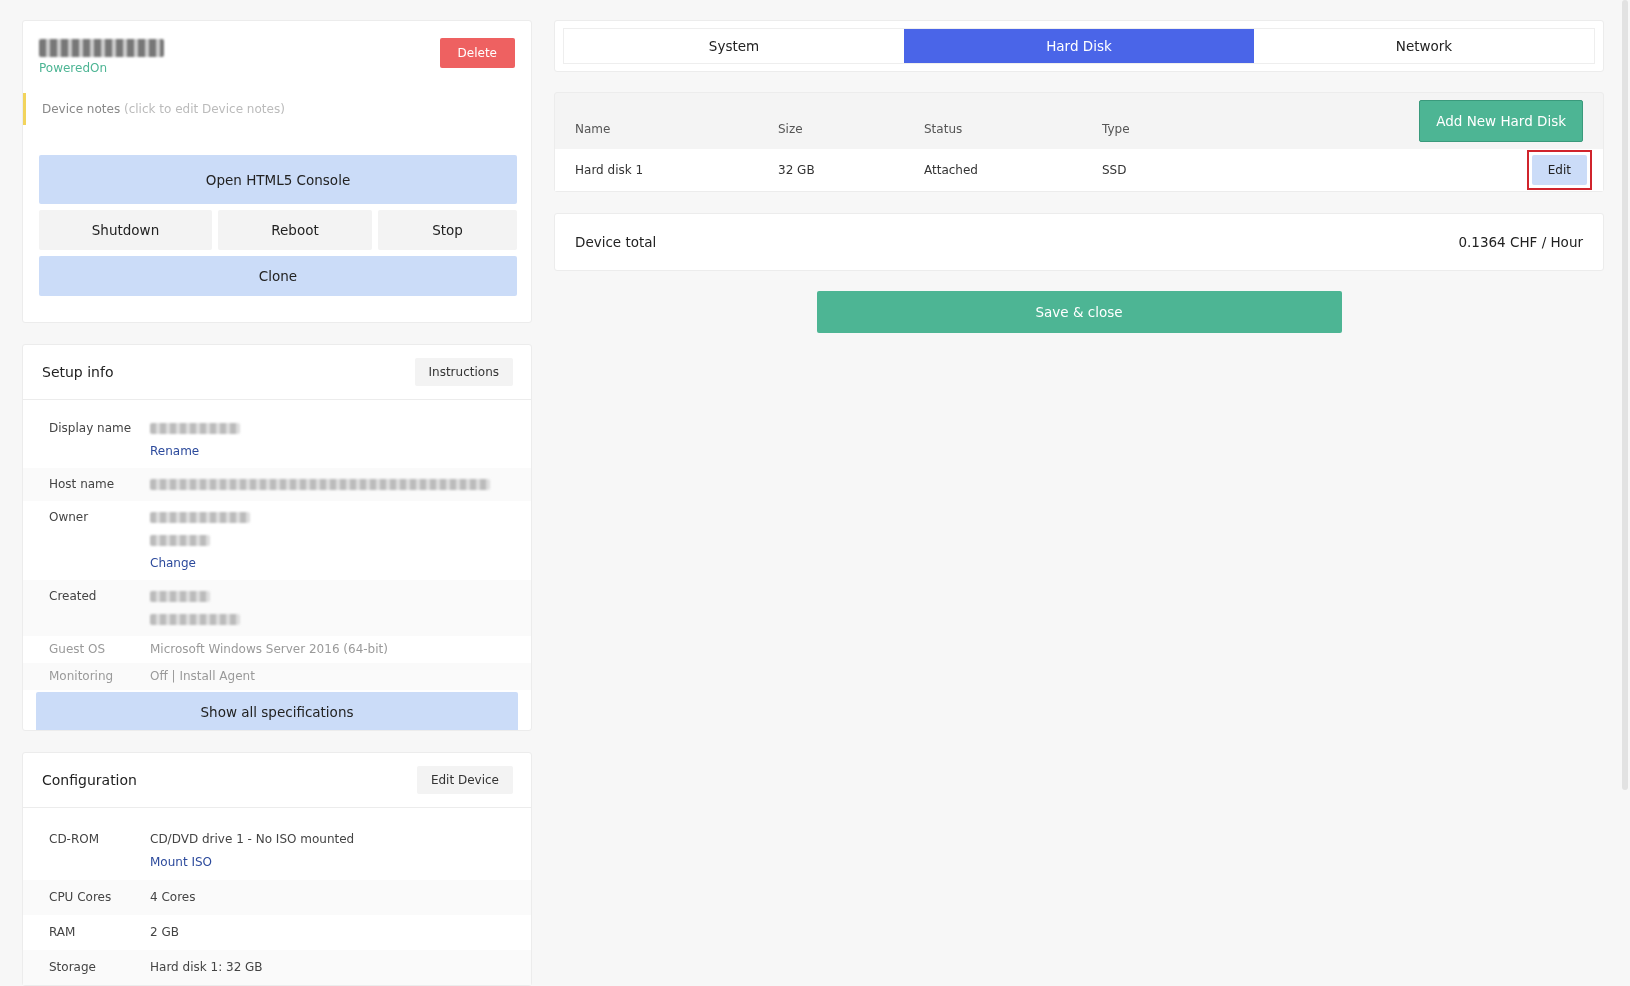 This screenshot has height=986, width=1630. What do you see at coordinates (295, 230) in the screenshot?
I see `action-button: Reboot` at bounding box center [295, 230].